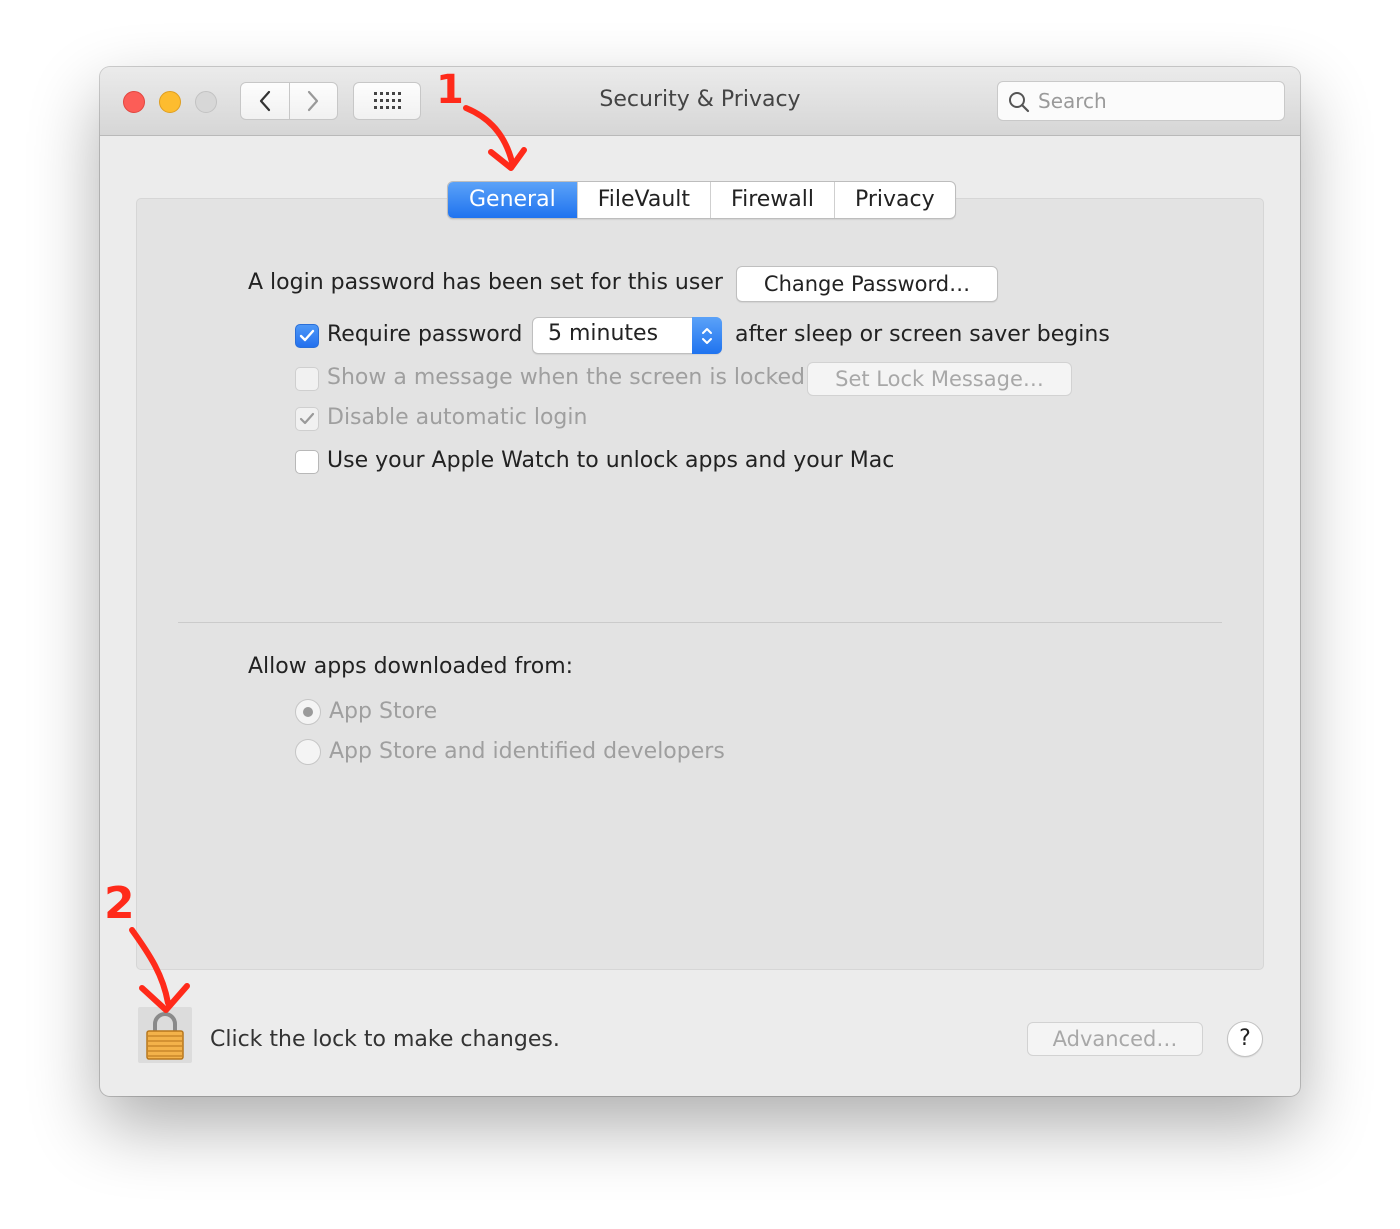 The width and height of the screenshot is (1400, 1229). I want to click on chevron-up-down-icon, so click(707, 335).